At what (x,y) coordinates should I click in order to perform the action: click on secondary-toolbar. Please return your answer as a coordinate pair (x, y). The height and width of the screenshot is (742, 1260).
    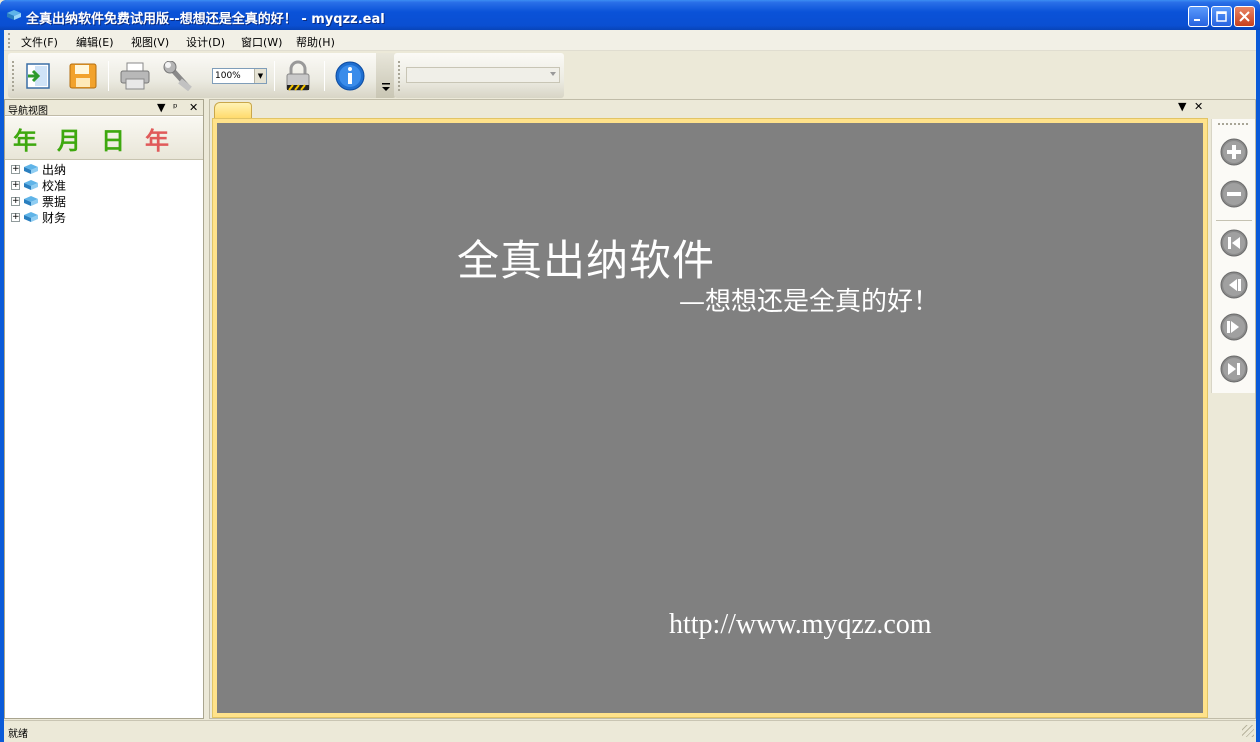
    Looking at the image, I should click on (479, 75).